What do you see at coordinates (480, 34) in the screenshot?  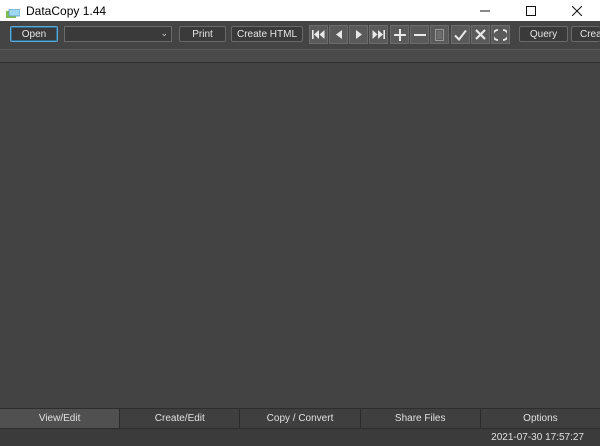 I see `cancel-icon` at bounding box center [480, 34].